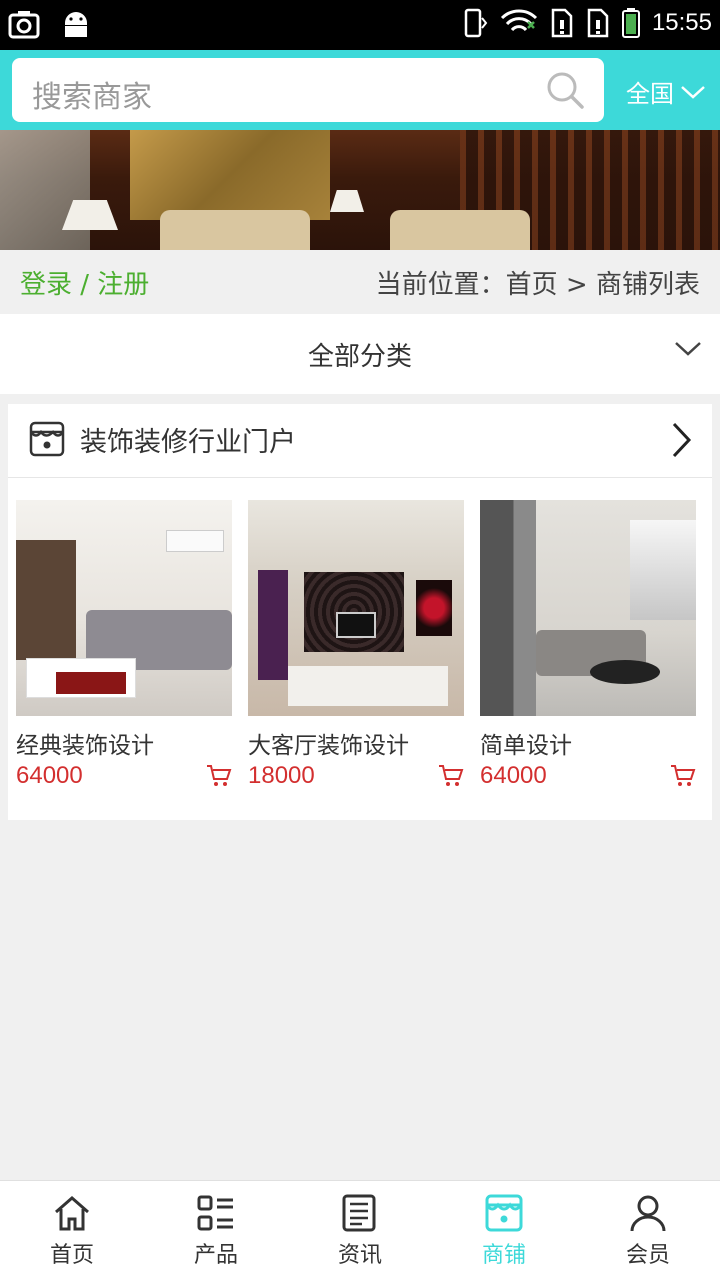 This screenshot has height=1280, width=720. I want to click on banner-image, so click(360, 190).